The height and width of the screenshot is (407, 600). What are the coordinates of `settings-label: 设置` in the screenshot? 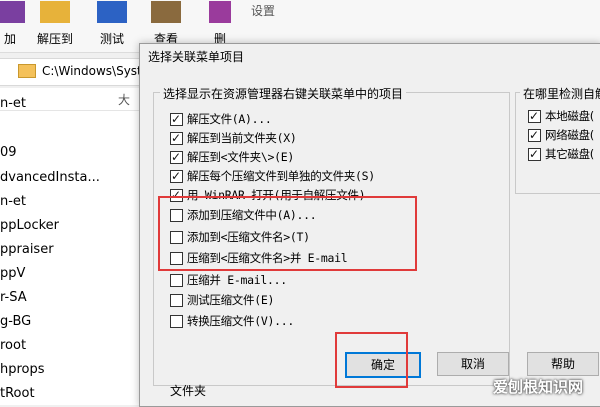 It's located at (263, 11).